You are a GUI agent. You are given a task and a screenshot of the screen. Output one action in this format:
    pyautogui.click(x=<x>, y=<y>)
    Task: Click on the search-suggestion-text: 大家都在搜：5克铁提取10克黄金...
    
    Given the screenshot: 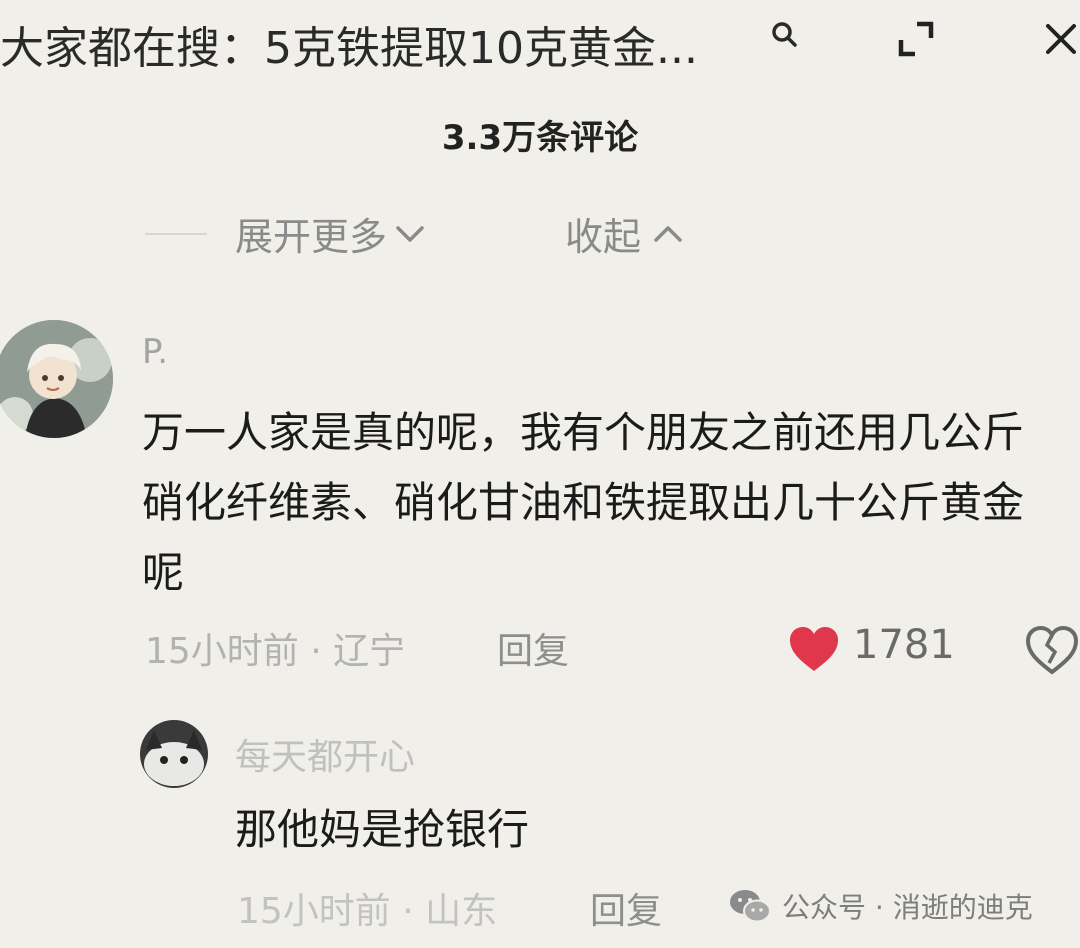 What is the action you would take?
    pyautogui.click(x=349, y=44)
    